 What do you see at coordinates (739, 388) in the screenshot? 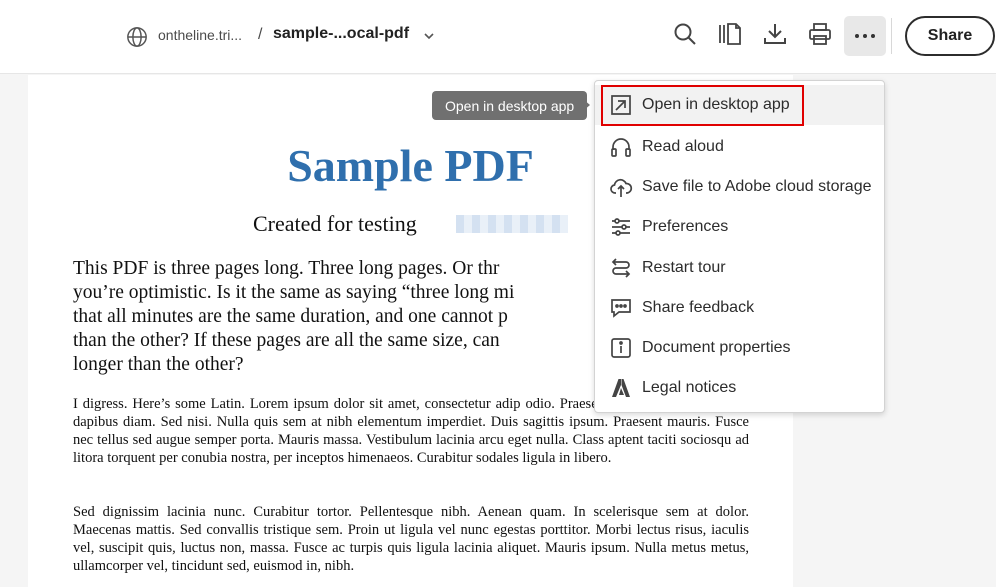
I see `menu-item-legal-notices: Legal notices` at bounding box center [739, 388].